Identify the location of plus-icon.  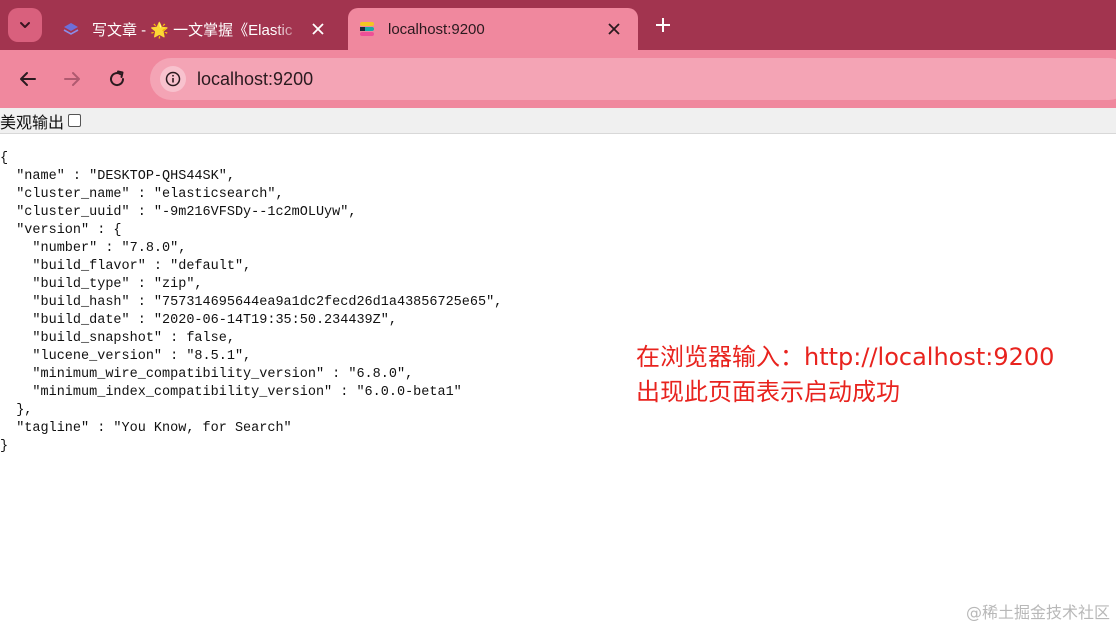
(663, 25).